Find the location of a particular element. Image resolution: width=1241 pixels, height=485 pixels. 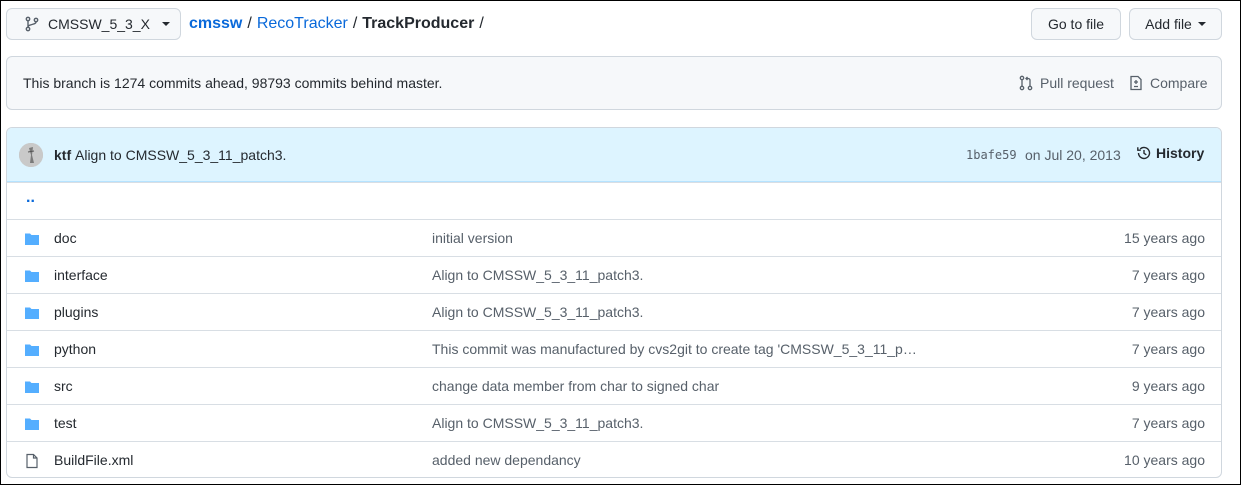

compare-link: Compare is located at coordinates (1168, 83).